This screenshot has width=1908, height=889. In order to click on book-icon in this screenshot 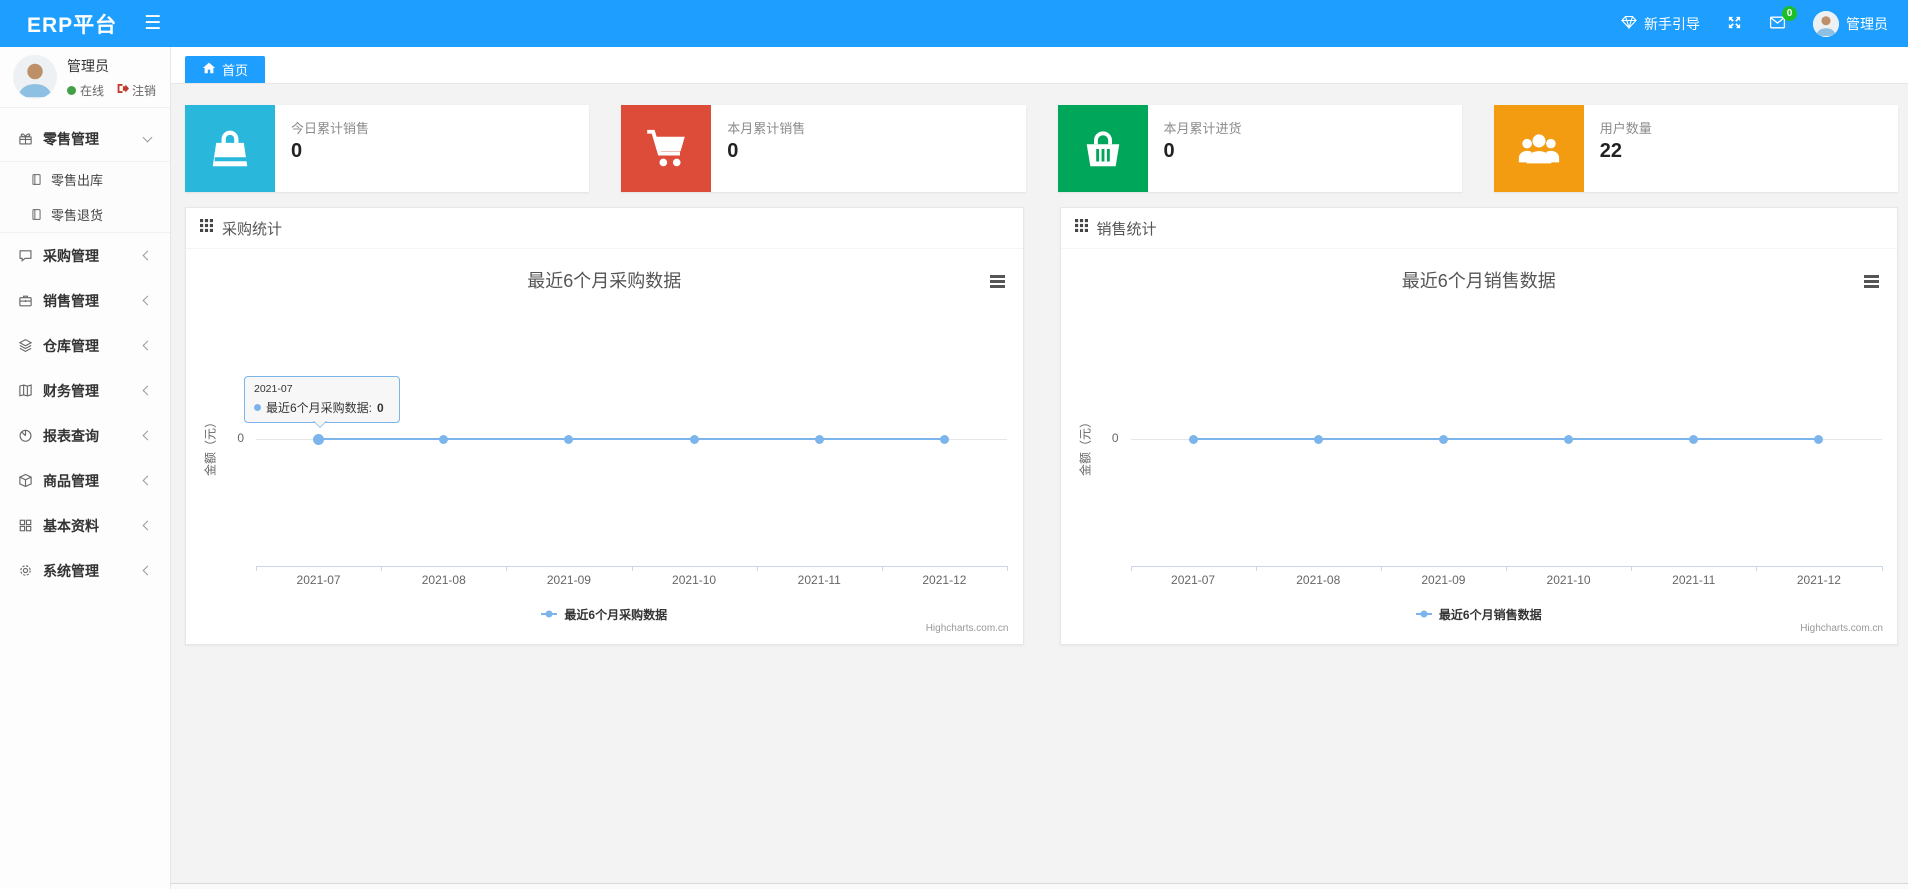, I will do `click(25, 390)`.